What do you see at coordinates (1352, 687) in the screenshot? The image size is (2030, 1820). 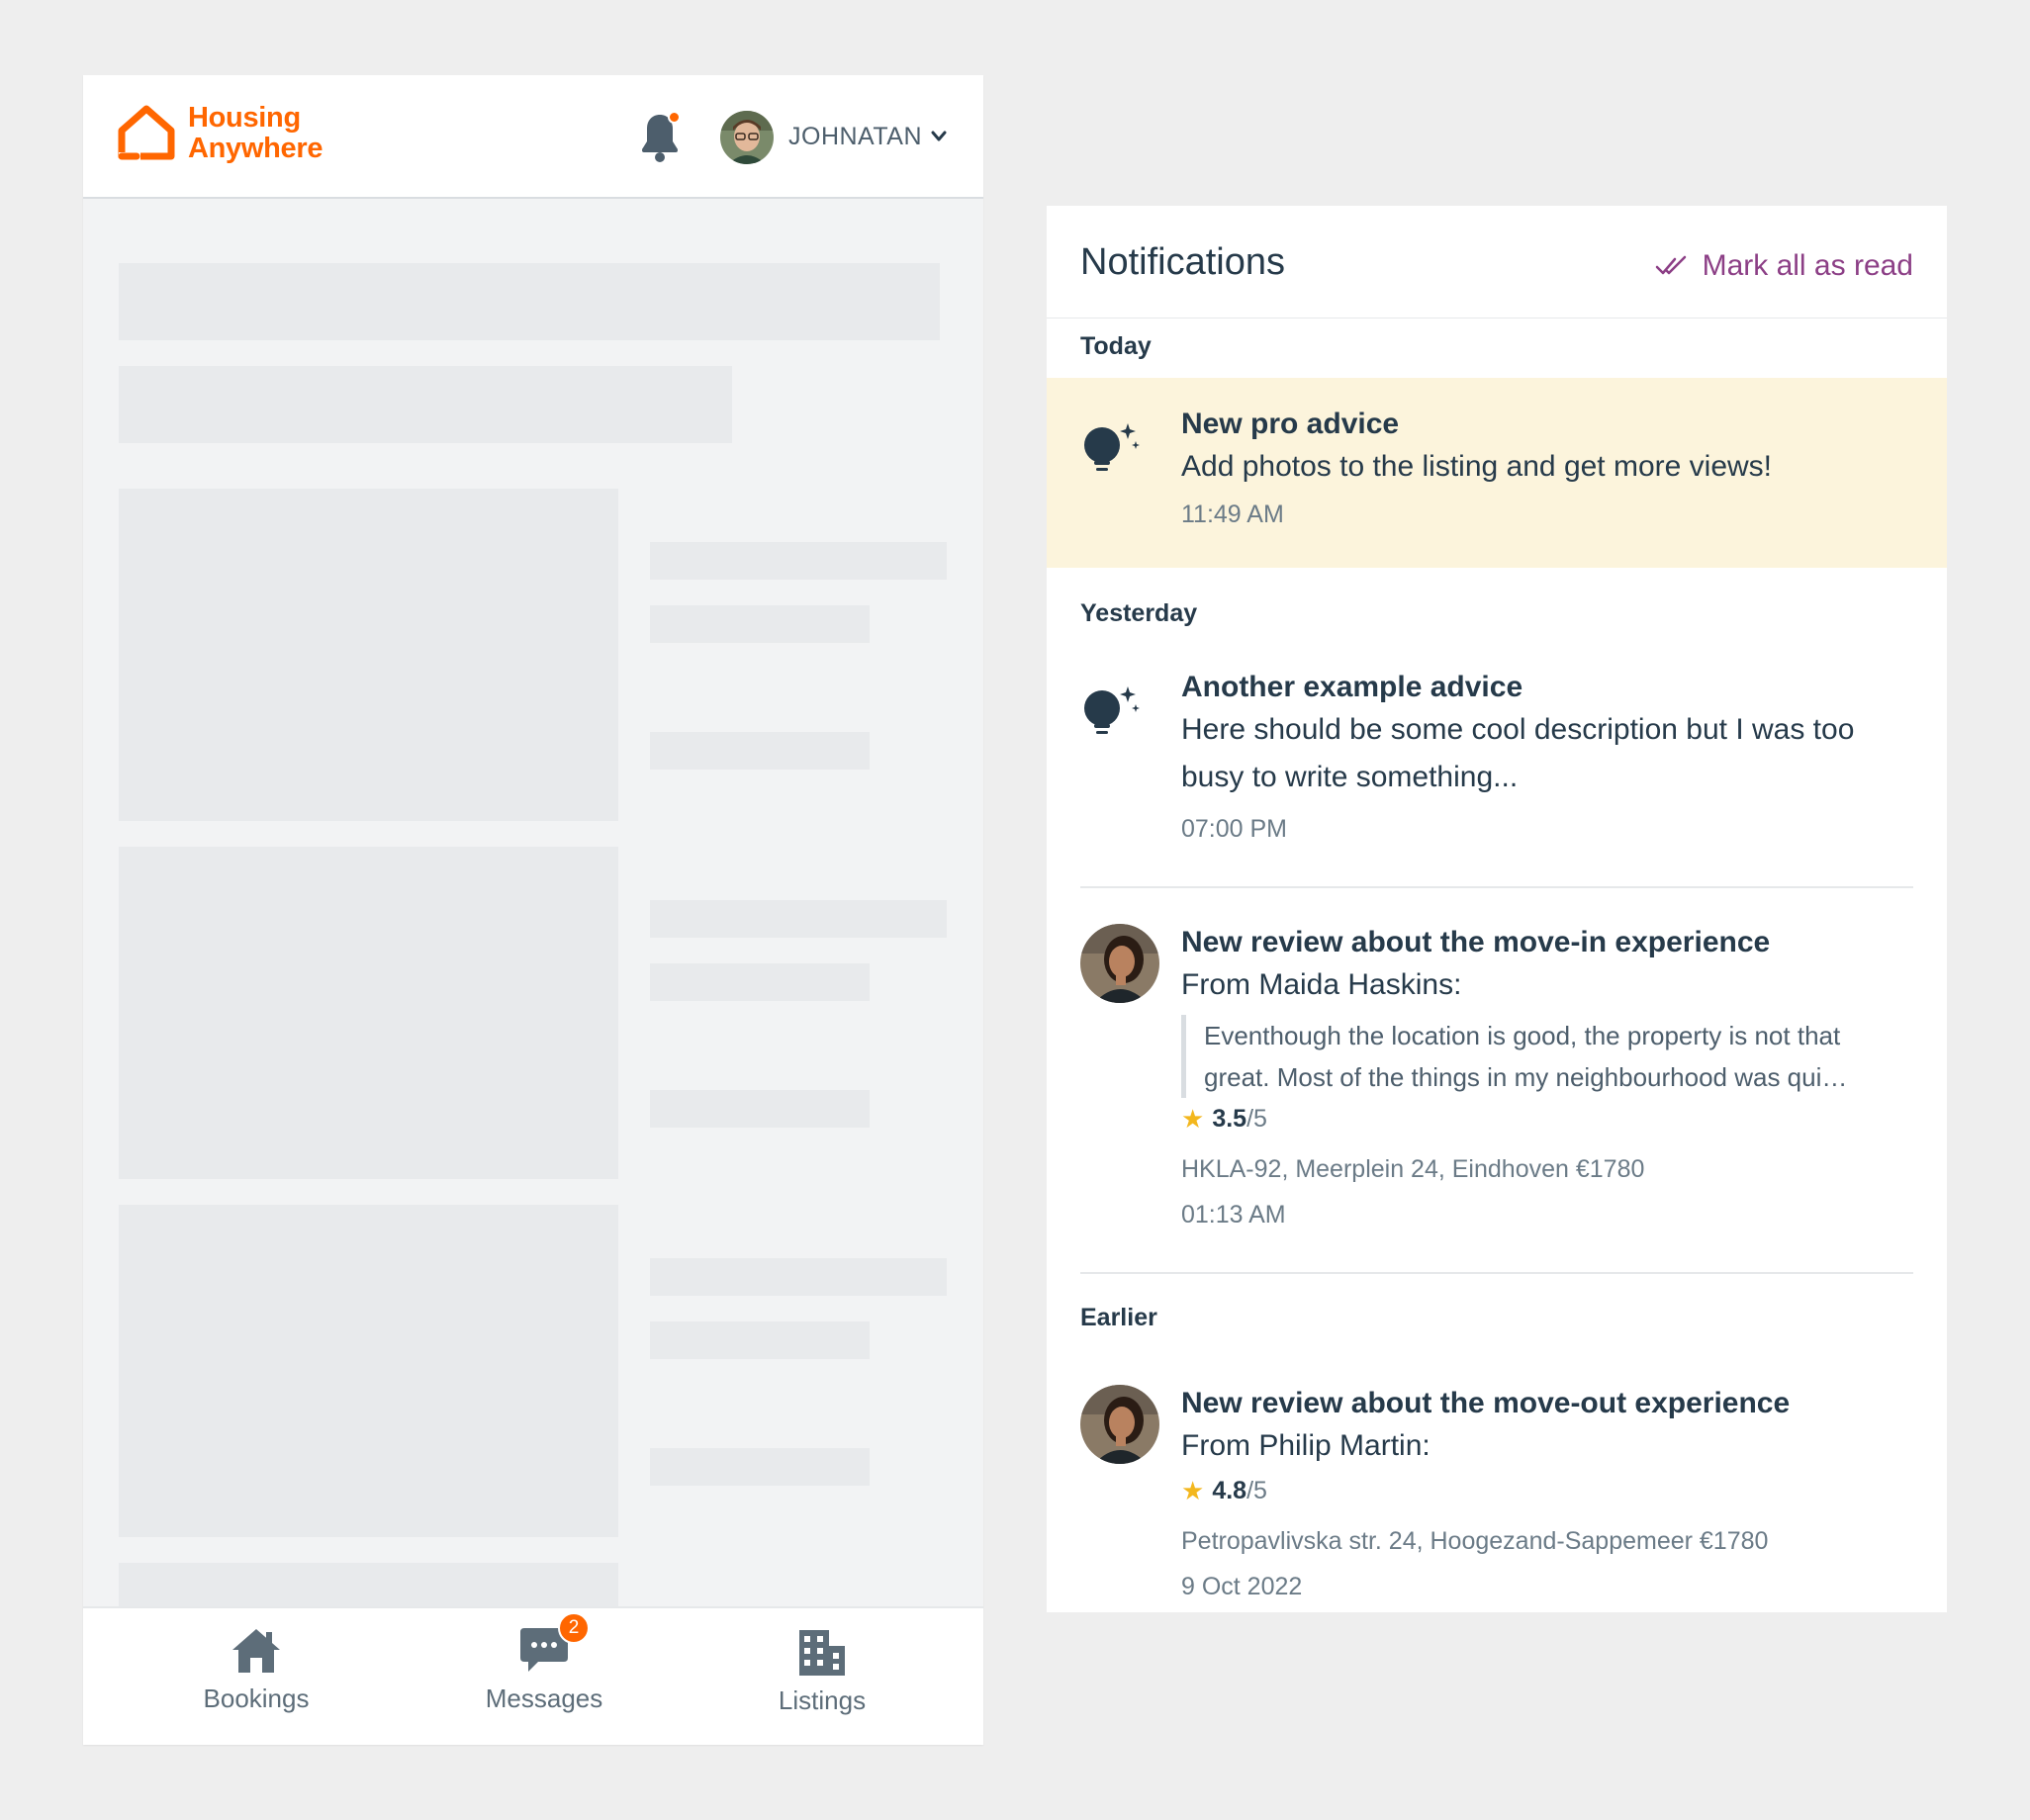 I see `notification-title: Another example advice` at bounding box center [1352, 687].